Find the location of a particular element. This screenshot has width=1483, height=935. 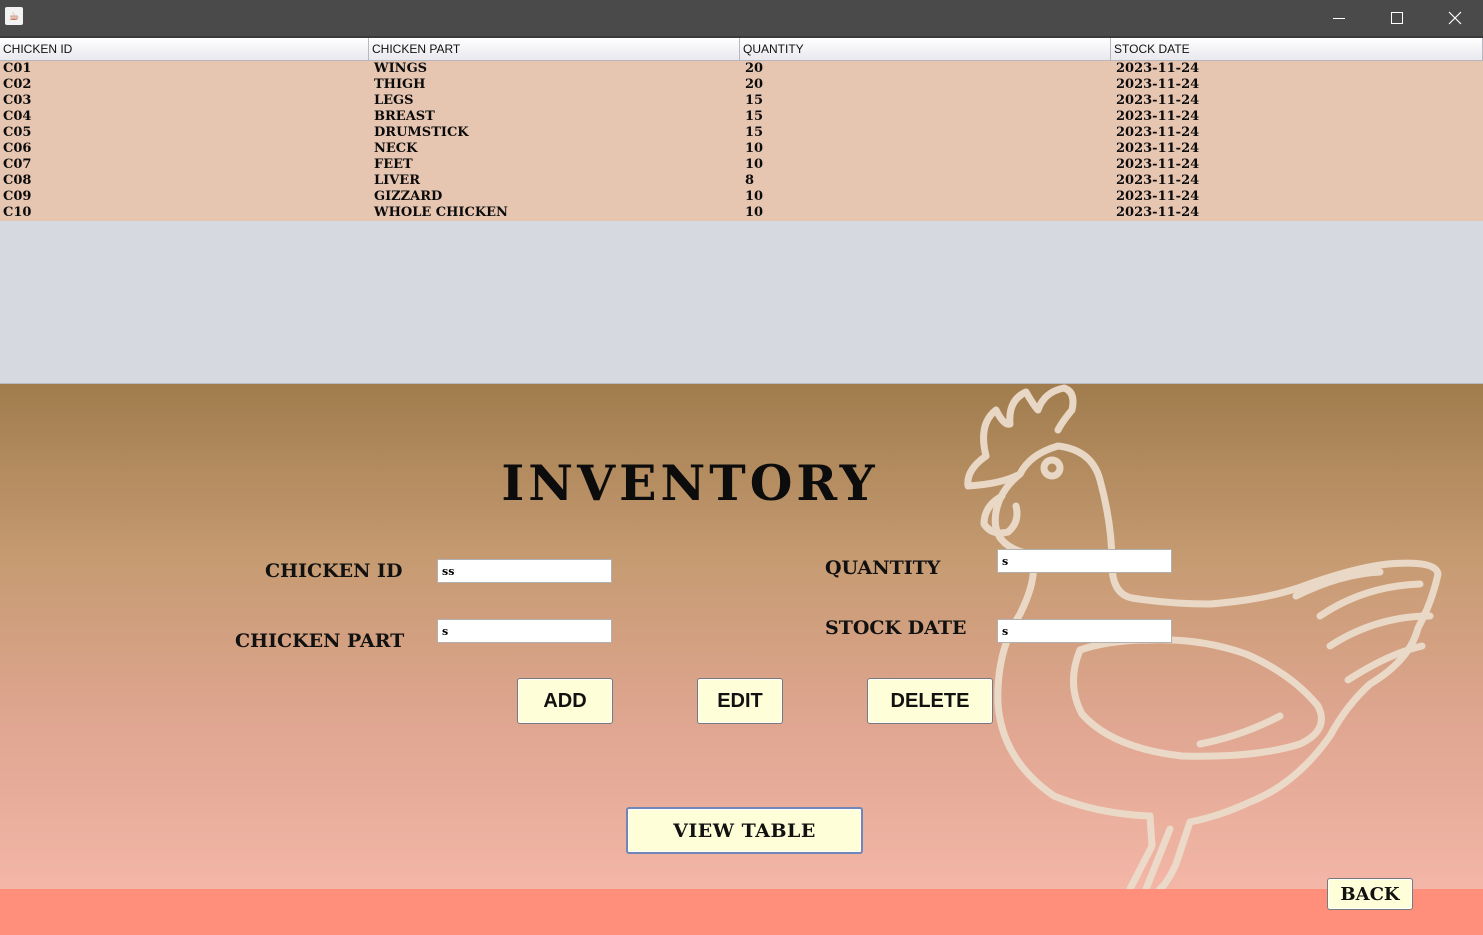

maximize-icon is located at coordinates (1397, 18).